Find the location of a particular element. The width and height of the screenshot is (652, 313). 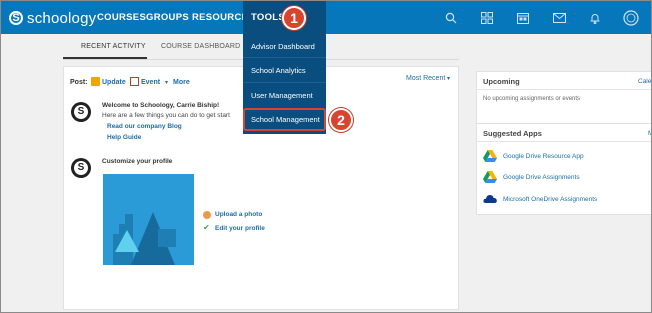

apps-divider is located at coordinates (564, 141).